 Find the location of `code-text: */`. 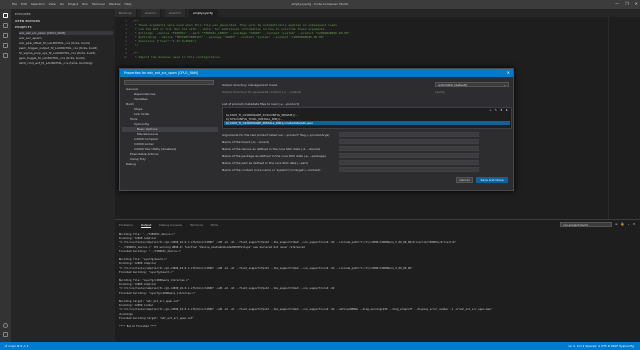

code-text: */ is located at coordinates (136, 45).